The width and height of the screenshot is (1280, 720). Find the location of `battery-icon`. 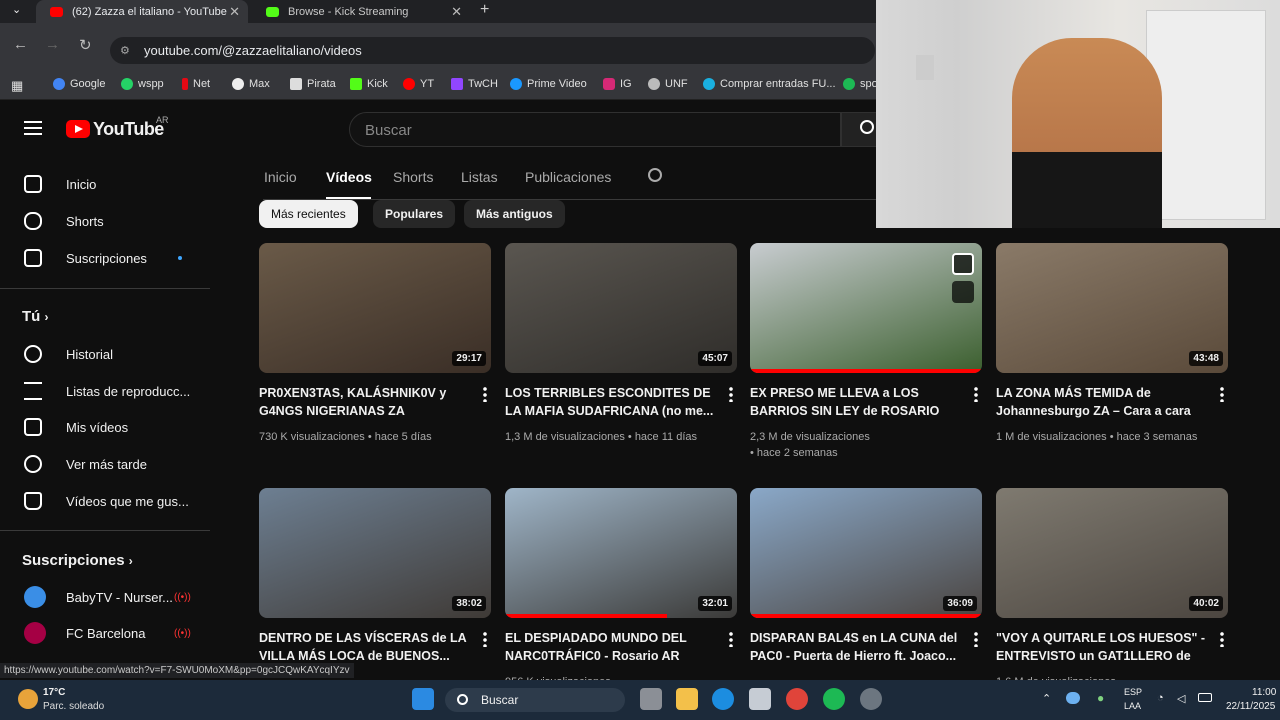

battery-icon is located at coordinates (1205, 697).